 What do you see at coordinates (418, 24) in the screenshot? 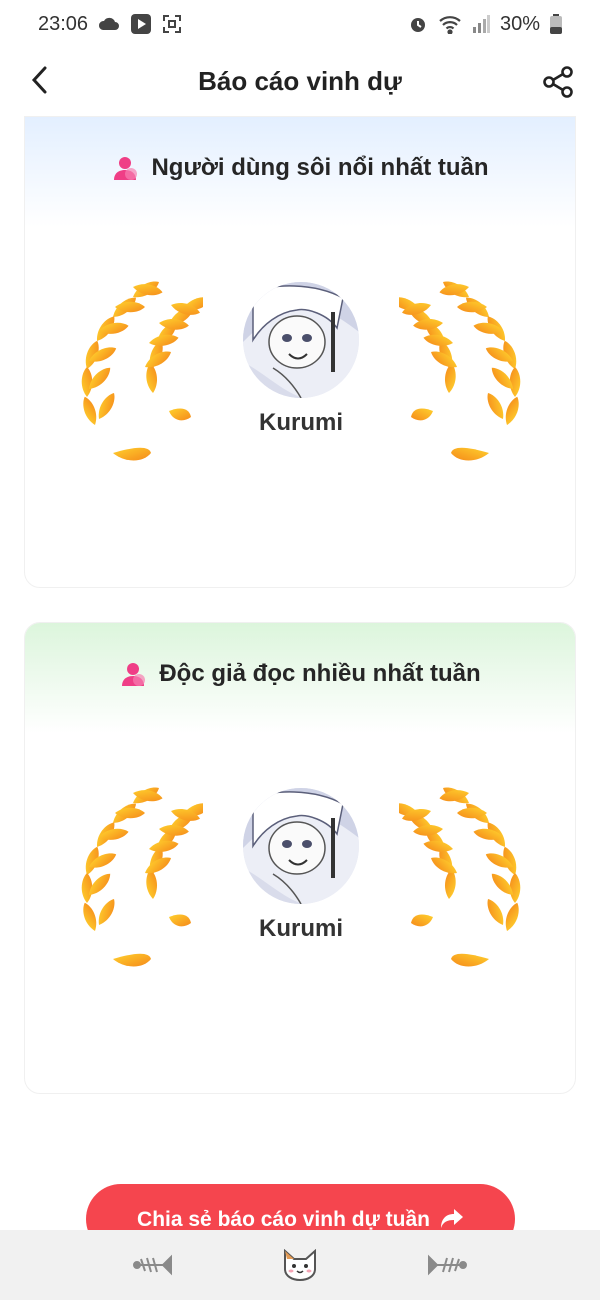
I see `alarm-icon` at bounding box center [418, 24].